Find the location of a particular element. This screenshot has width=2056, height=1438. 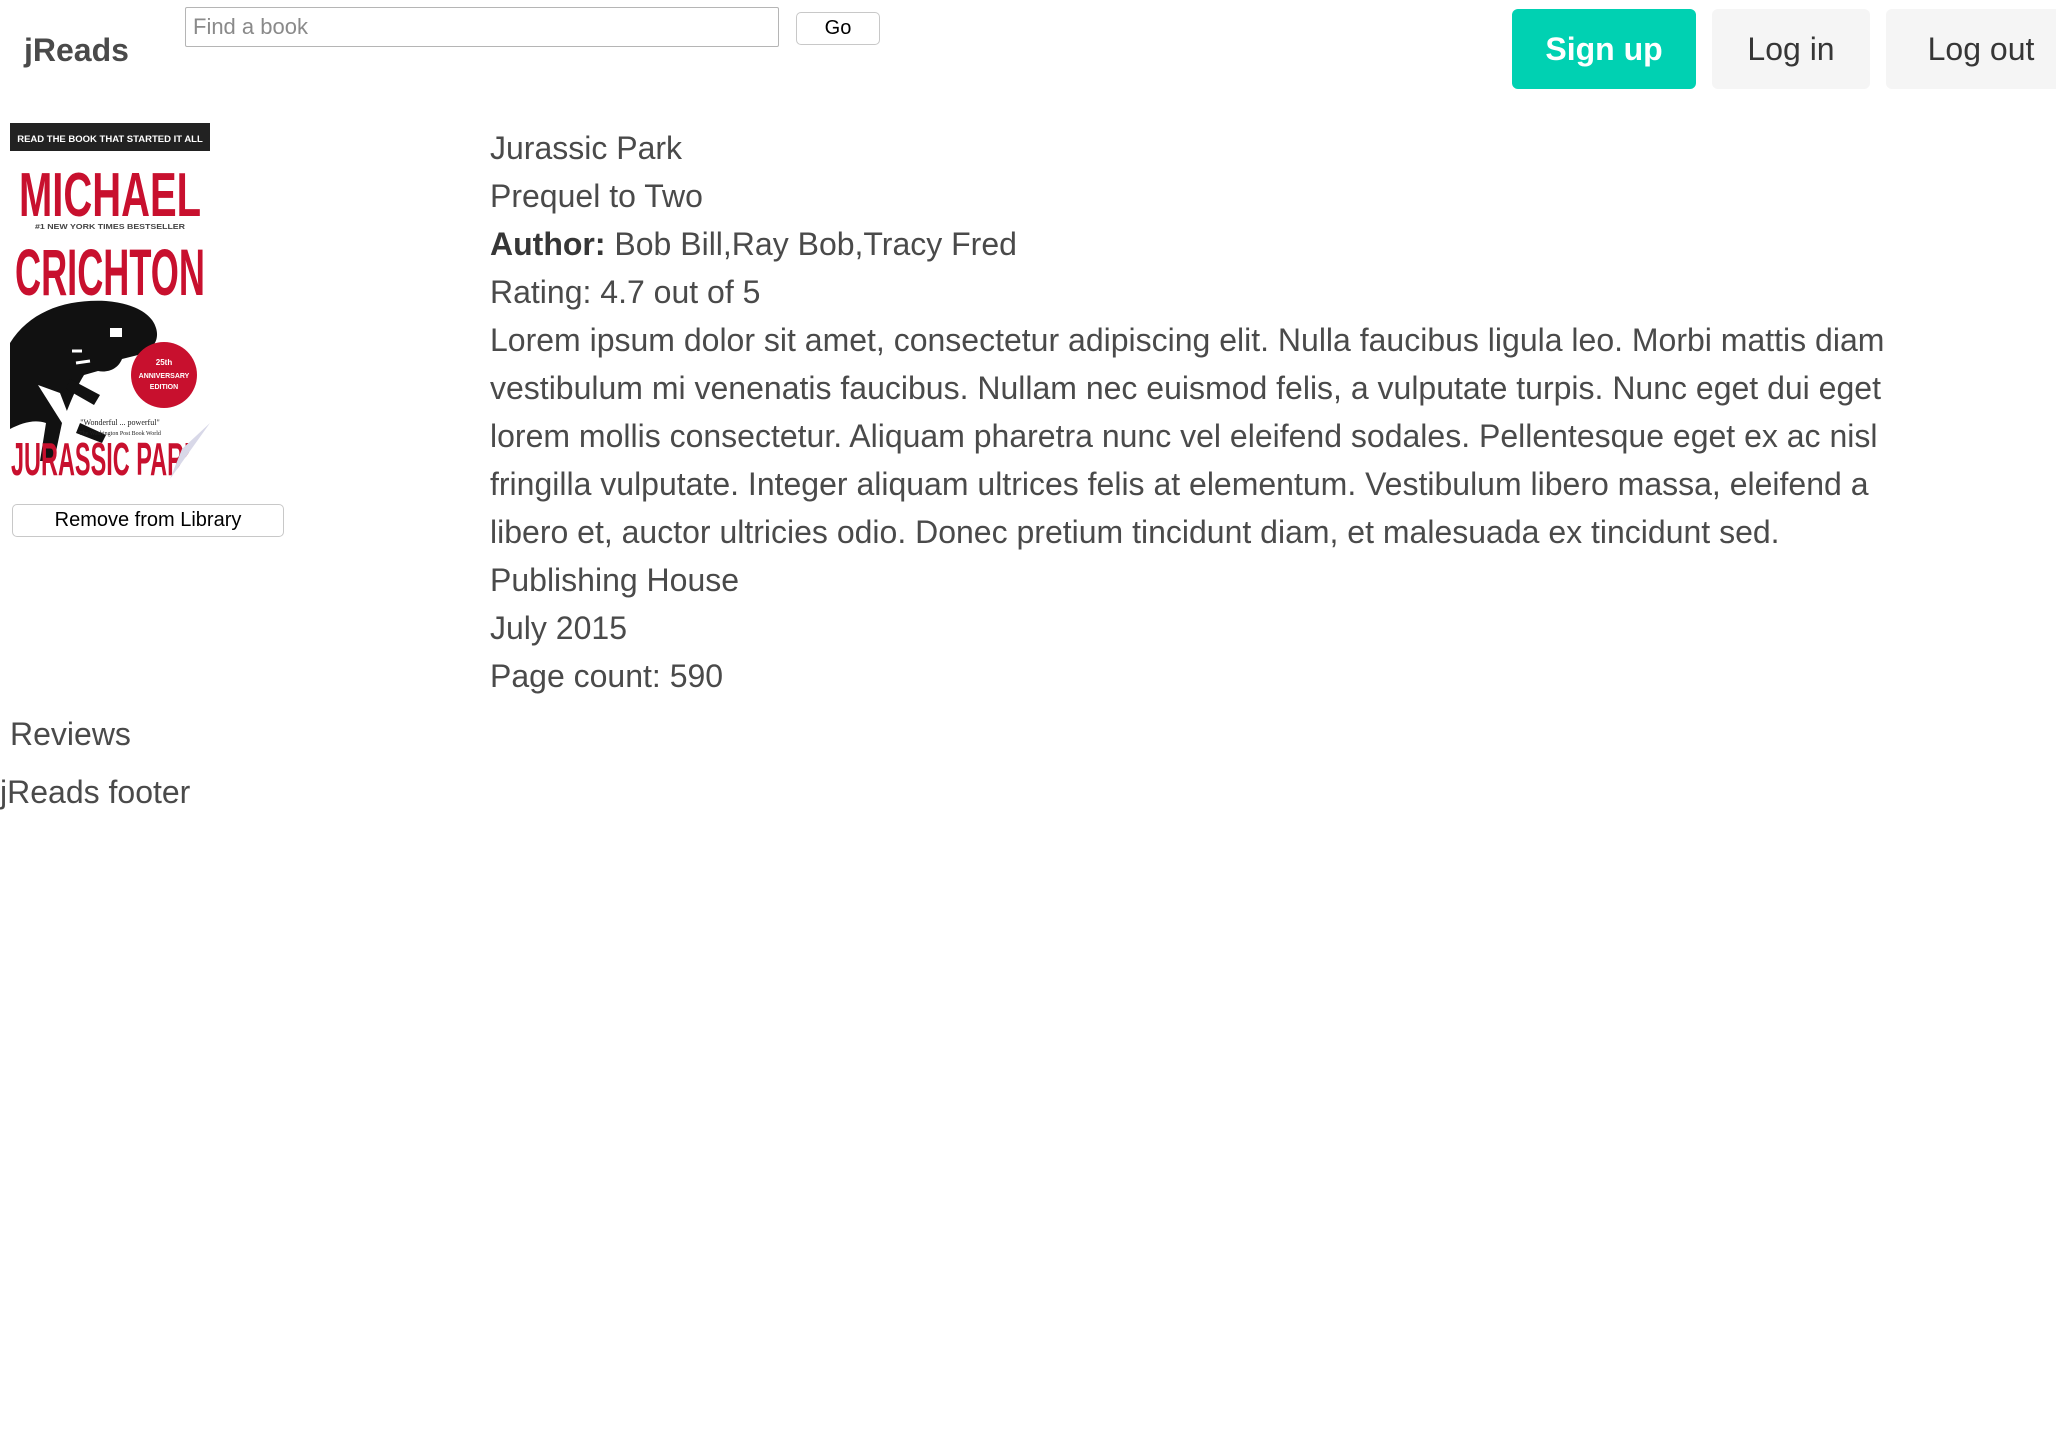

book-page-count: Page count: 590 is located at coordinates (607, 676).